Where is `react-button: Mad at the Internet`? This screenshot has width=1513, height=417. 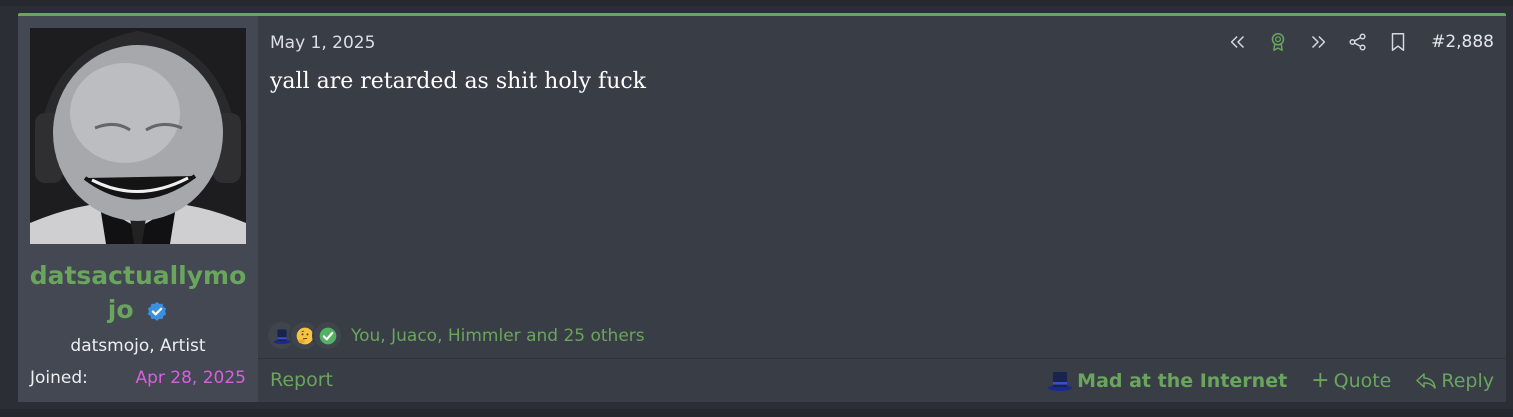
react-button: Mad at the Internet is located at coordinates (1167, 381).